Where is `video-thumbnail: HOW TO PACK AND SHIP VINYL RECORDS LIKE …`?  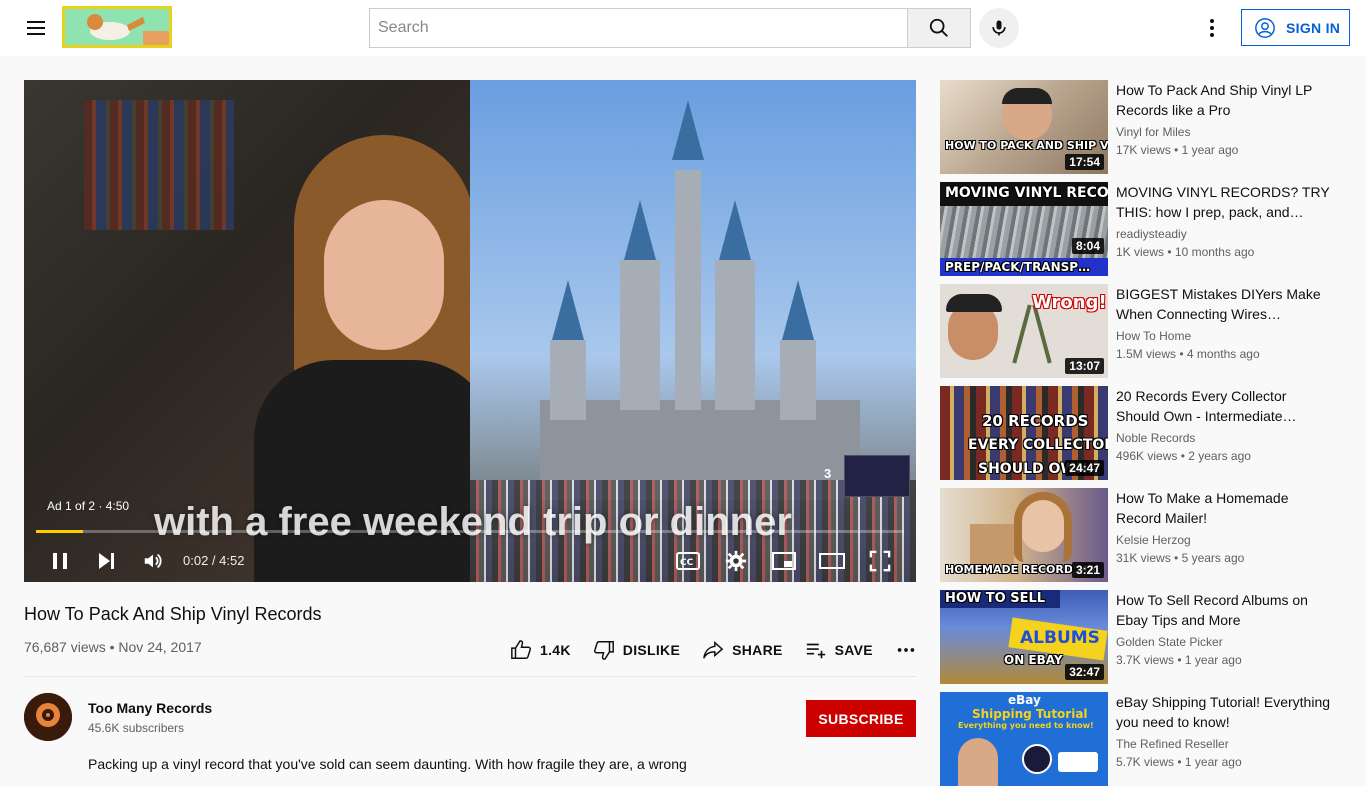 video-thumbnail: HOW TO PACK AND SHIP VINYL RECORDS LIKE … is located at coordinates (1024, 127).